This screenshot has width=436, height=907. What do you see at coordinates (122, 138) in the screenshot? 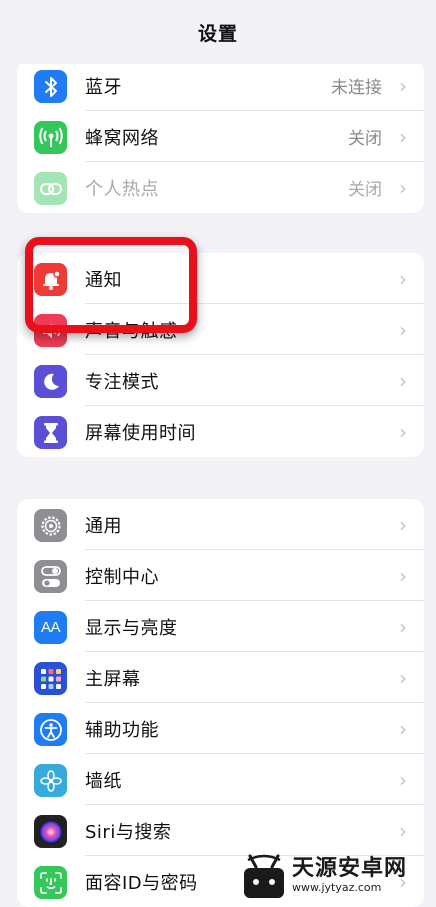
I see `row-label: 蜂窝网络` at bounding box center [122, 138].